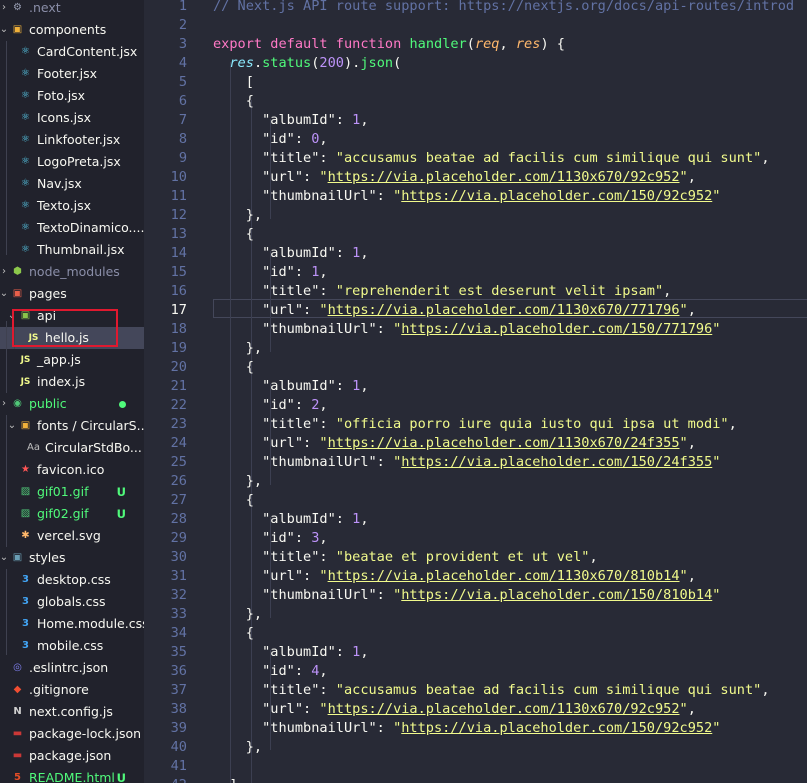  What do you see at coordinates (72, 118) in the screenshot?
I see `file-icons-jsx: ⚛ Icons.jsx` at bounding box center [72, 118].